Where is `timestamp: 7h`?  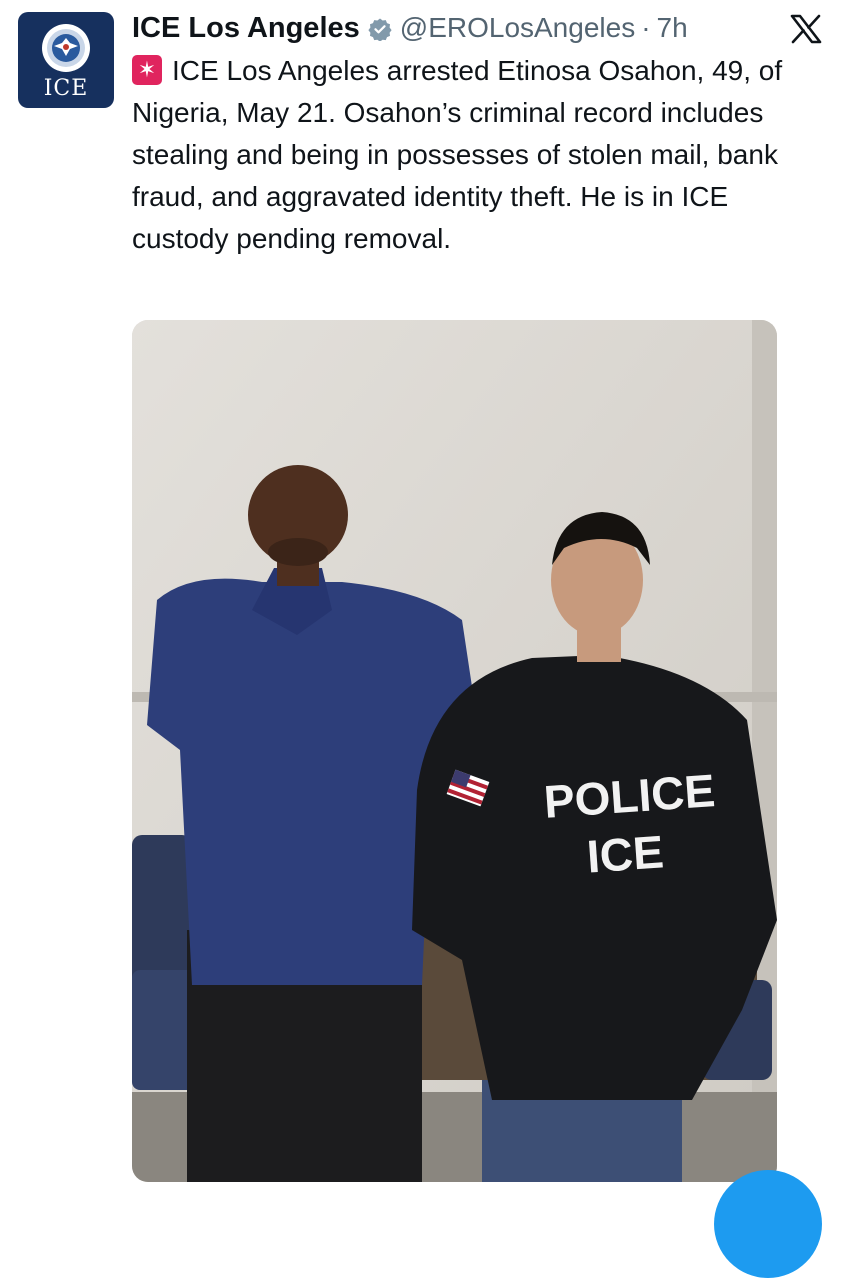
timestamp: 7h is located at coordinates (672, 28).